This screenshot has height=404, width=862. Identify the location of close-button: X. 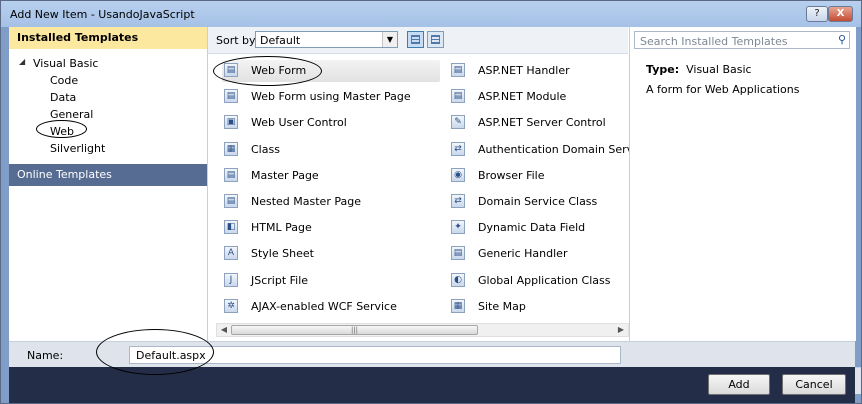
(840, 14).